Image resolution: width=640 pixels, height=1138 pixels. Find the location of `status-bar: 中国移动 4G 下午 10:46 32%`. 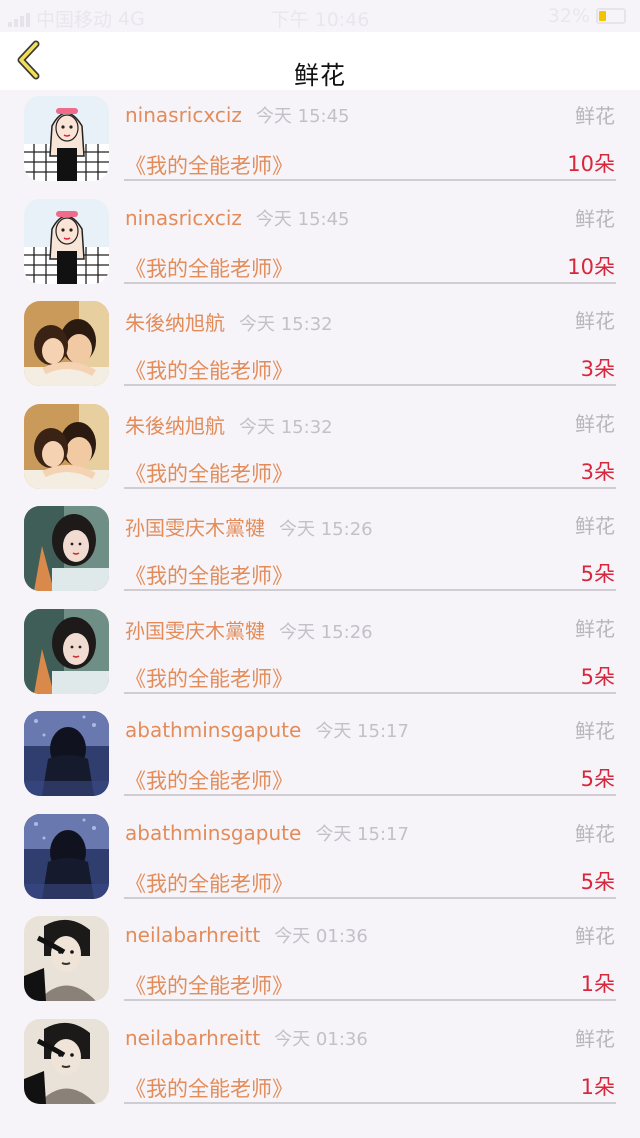

status-bar: 中国移动 4G 下午 10:46 32% is located at coordinates (320, 16).